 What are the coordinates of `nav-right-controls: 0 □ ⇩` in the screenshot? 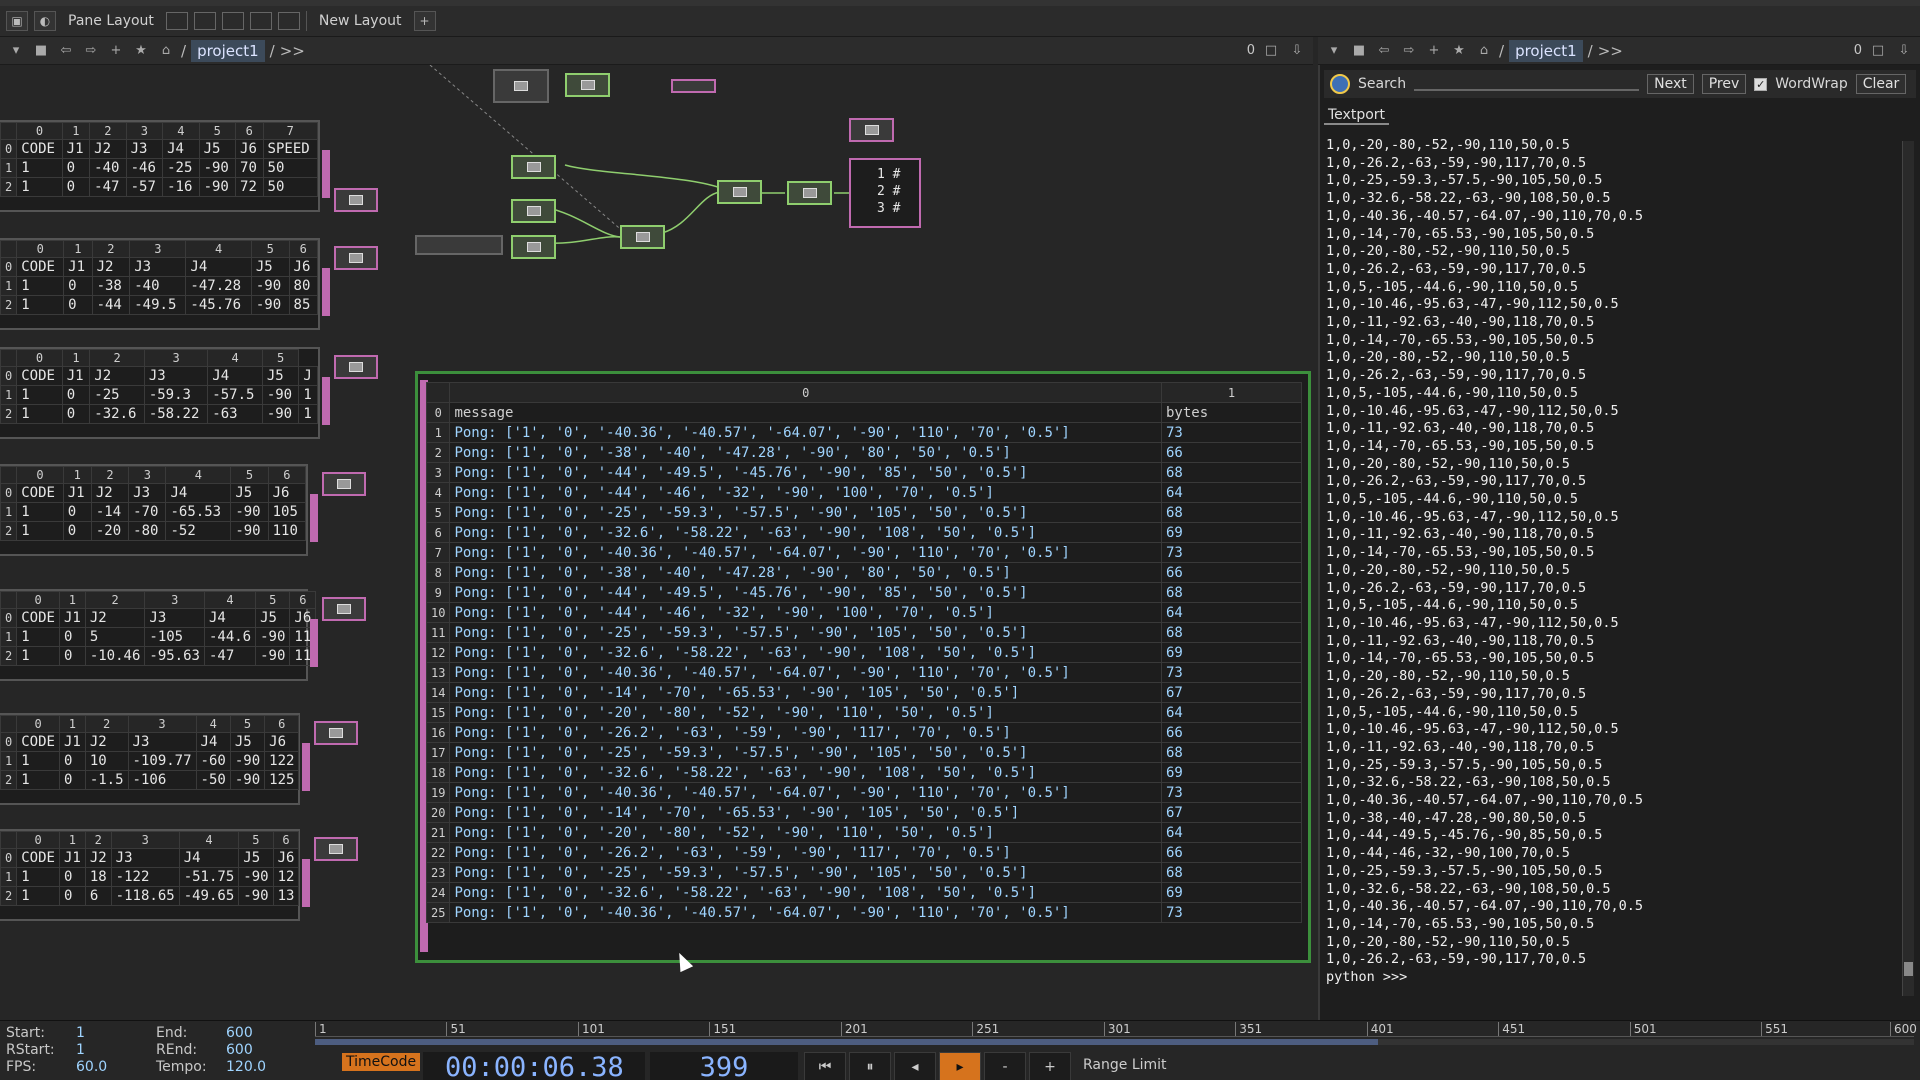 It's located at (1277, 50).